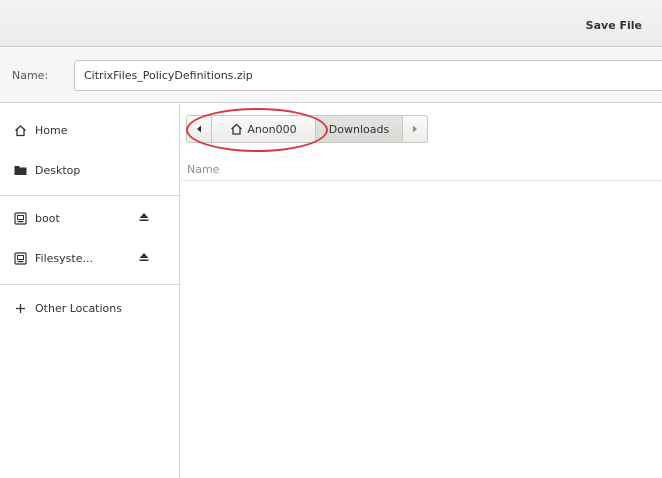 Image resolution: width=662 pixels, height=478 pixels. Describe the element at coordinates (30, 75) in the screenshot. I see `name-label: Name:` at that location.